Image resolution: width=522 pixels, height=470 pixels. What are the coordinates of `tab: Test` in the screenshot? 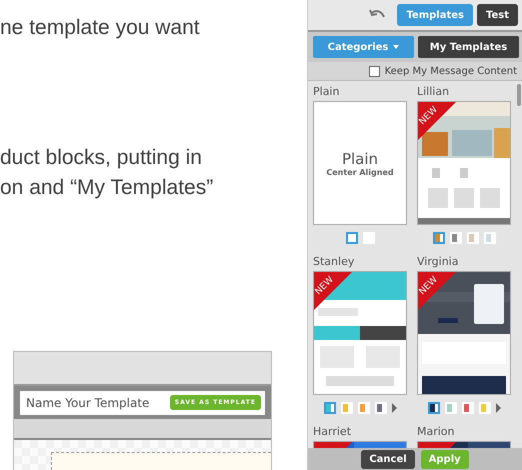 It's located at (497, 15).